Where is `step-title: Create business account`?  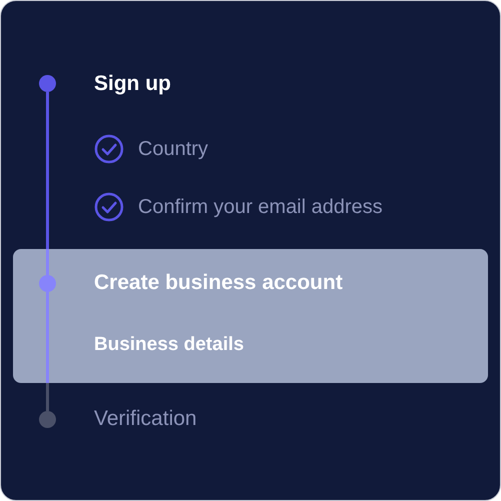
step-title: Create business account is located at coordinates (218, 283).